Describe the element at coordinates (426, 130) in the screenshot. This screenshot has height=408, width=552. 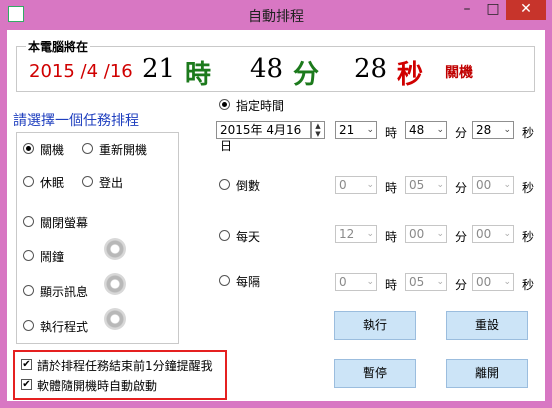
I see `specific-minute-select: 48 ⌄` at that location.